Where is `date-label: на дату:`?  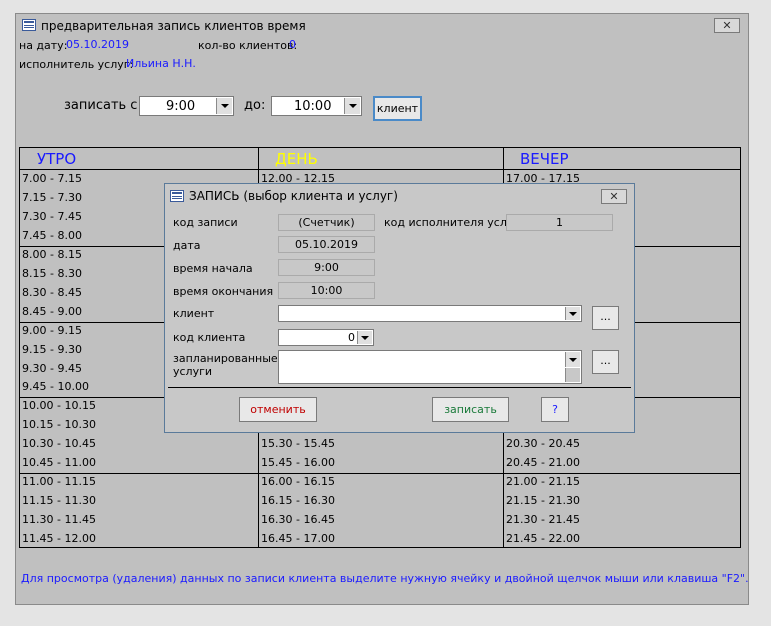
date-label: на дату: is located at coordinates (43, 45).